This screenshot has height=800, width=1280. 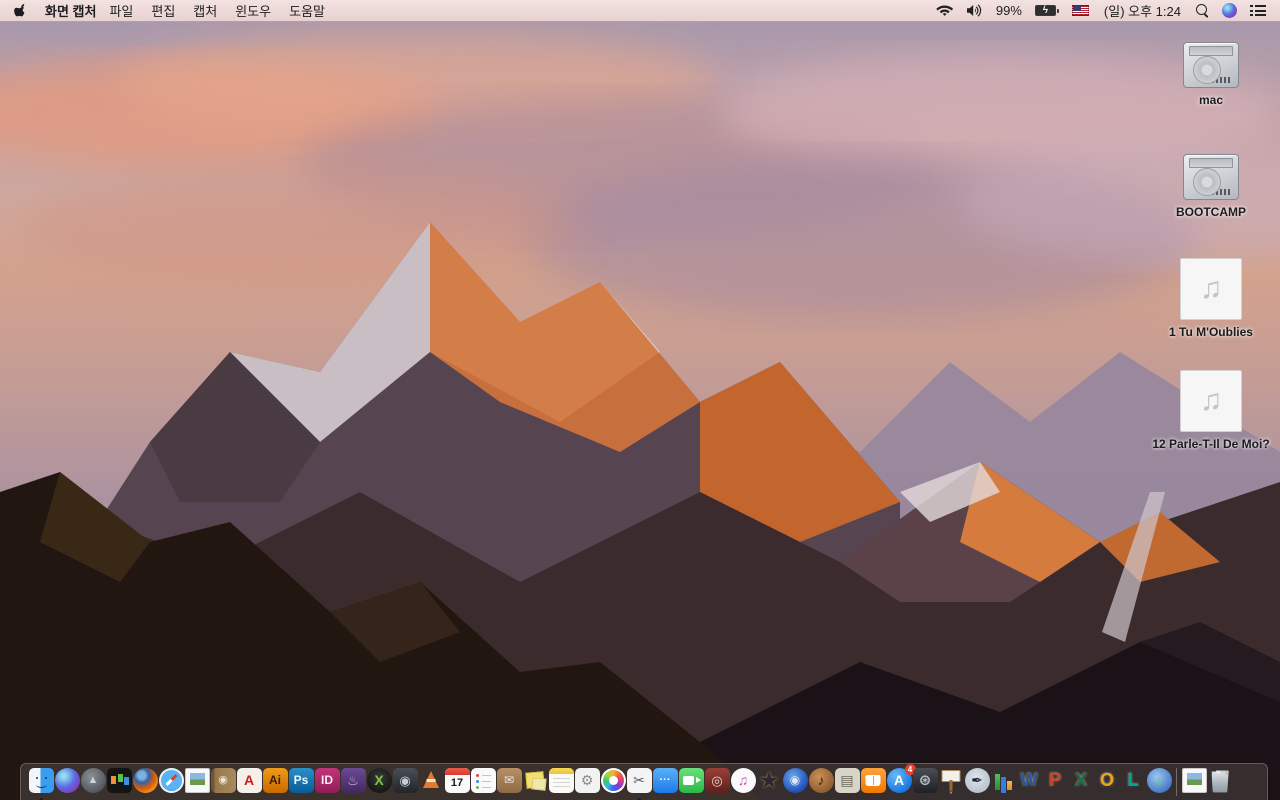 I want to click on letter-box-app-icon-art: ✉, so click(x=509, y=780).